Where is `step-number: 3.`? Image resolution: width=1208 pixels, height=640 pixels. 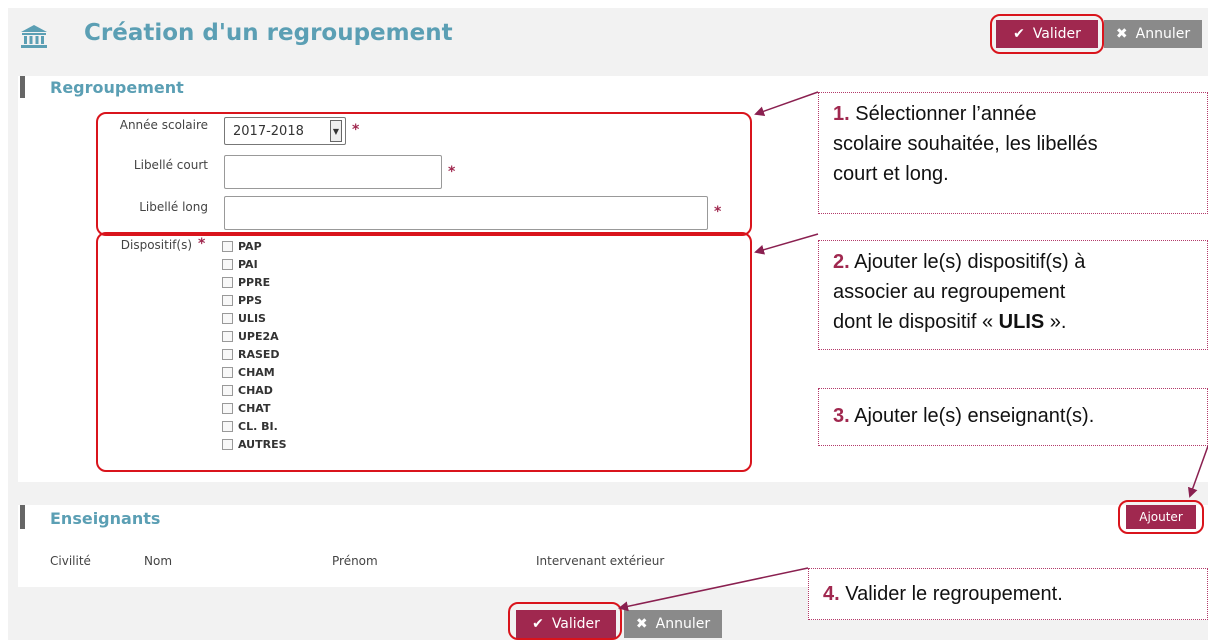
step-number: 3. is located at coordinates (841, 416).